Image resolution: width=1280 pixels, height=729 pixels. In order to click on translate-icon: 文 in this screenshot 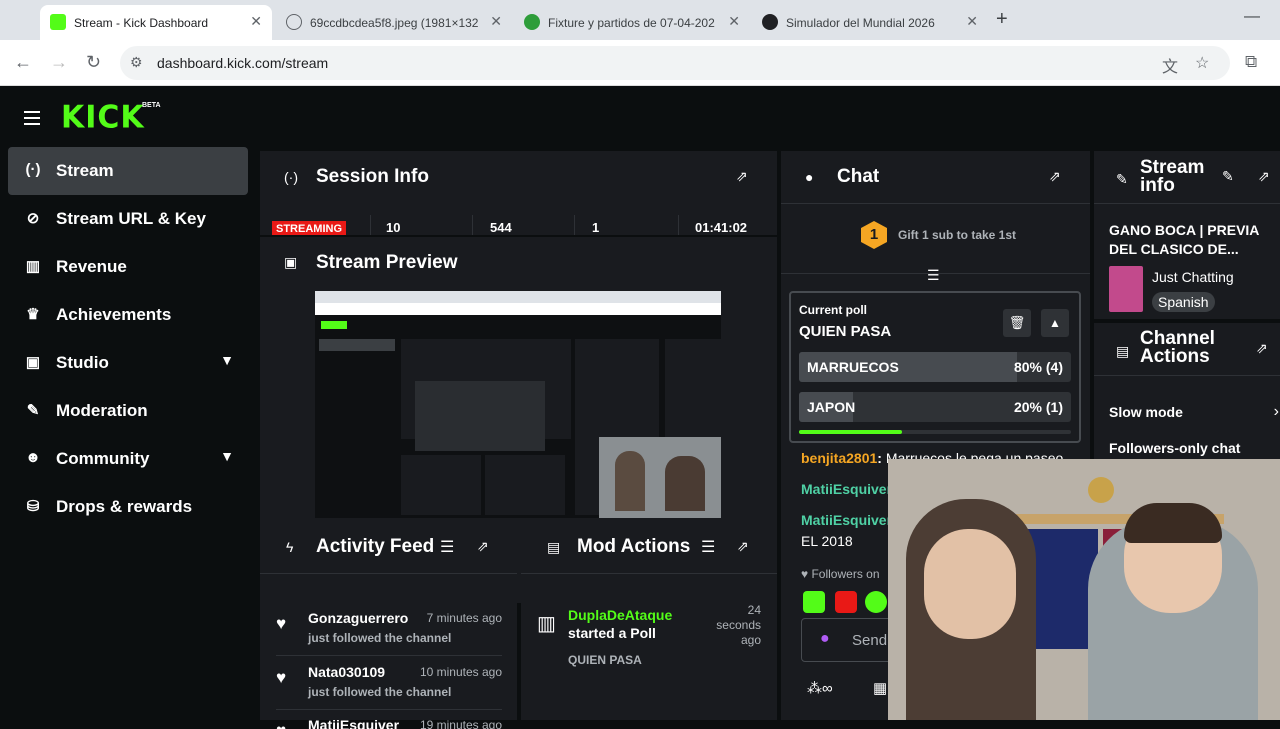, I will do `click(1170, 65)`.